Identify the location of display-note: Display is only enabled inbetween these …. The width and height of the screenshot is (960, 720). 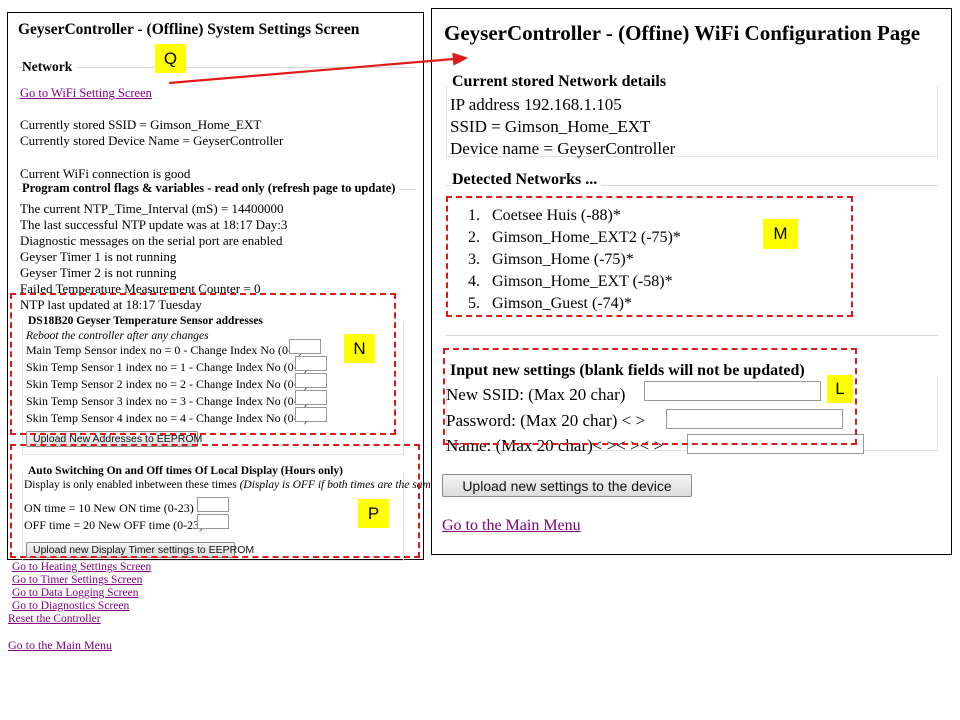
(232, 485).